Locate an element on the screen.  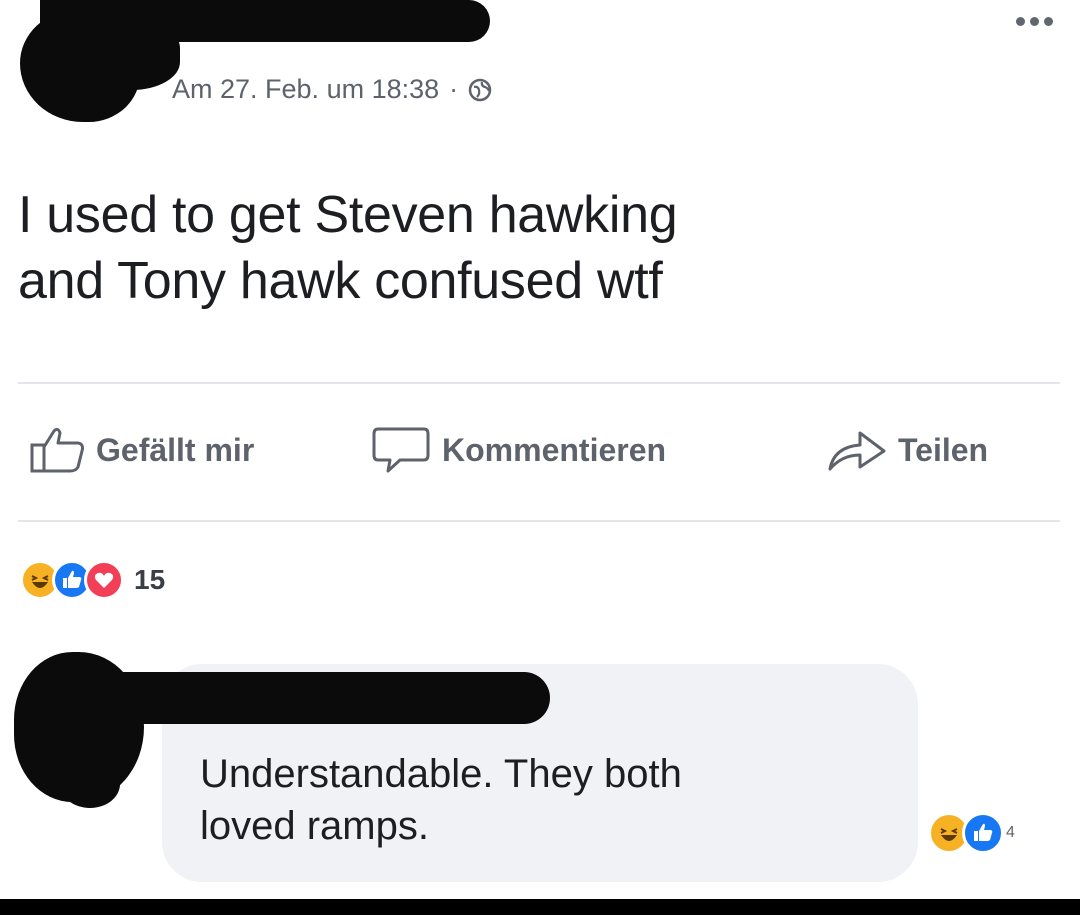
comment-label: Kommentieren is located at coordinates (554, 449).